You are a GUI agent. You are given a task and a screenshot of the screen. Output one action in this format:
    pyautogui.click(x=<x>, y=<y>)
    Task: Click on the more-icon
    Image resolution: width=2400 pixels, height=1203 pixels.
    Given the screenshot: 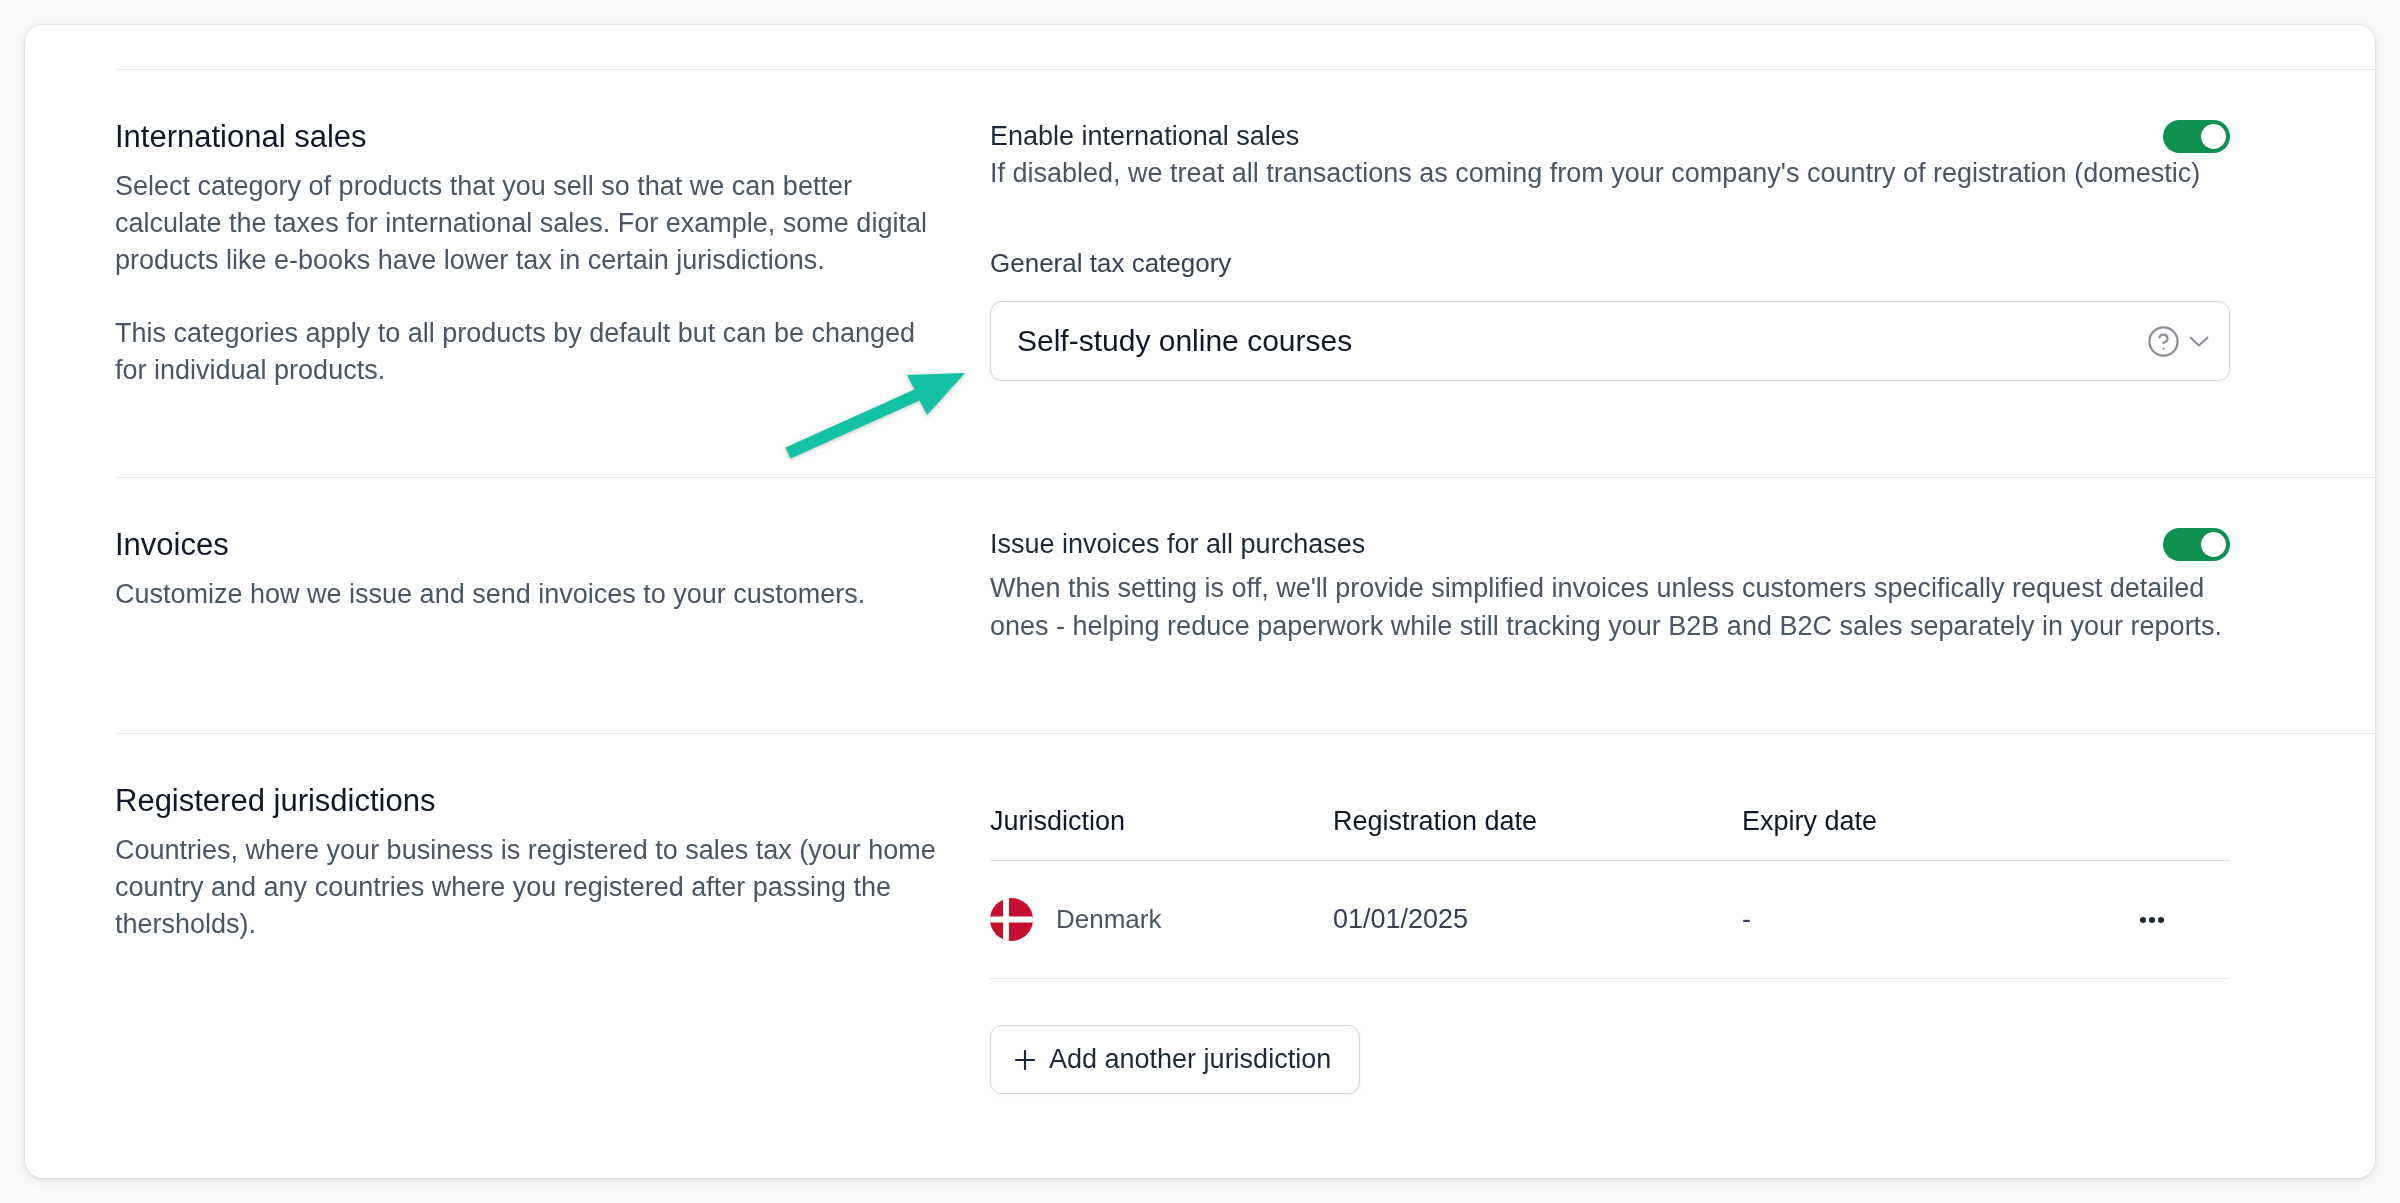 What is the action you would take?
    pyautogui.click(x=2152, y=919)
    